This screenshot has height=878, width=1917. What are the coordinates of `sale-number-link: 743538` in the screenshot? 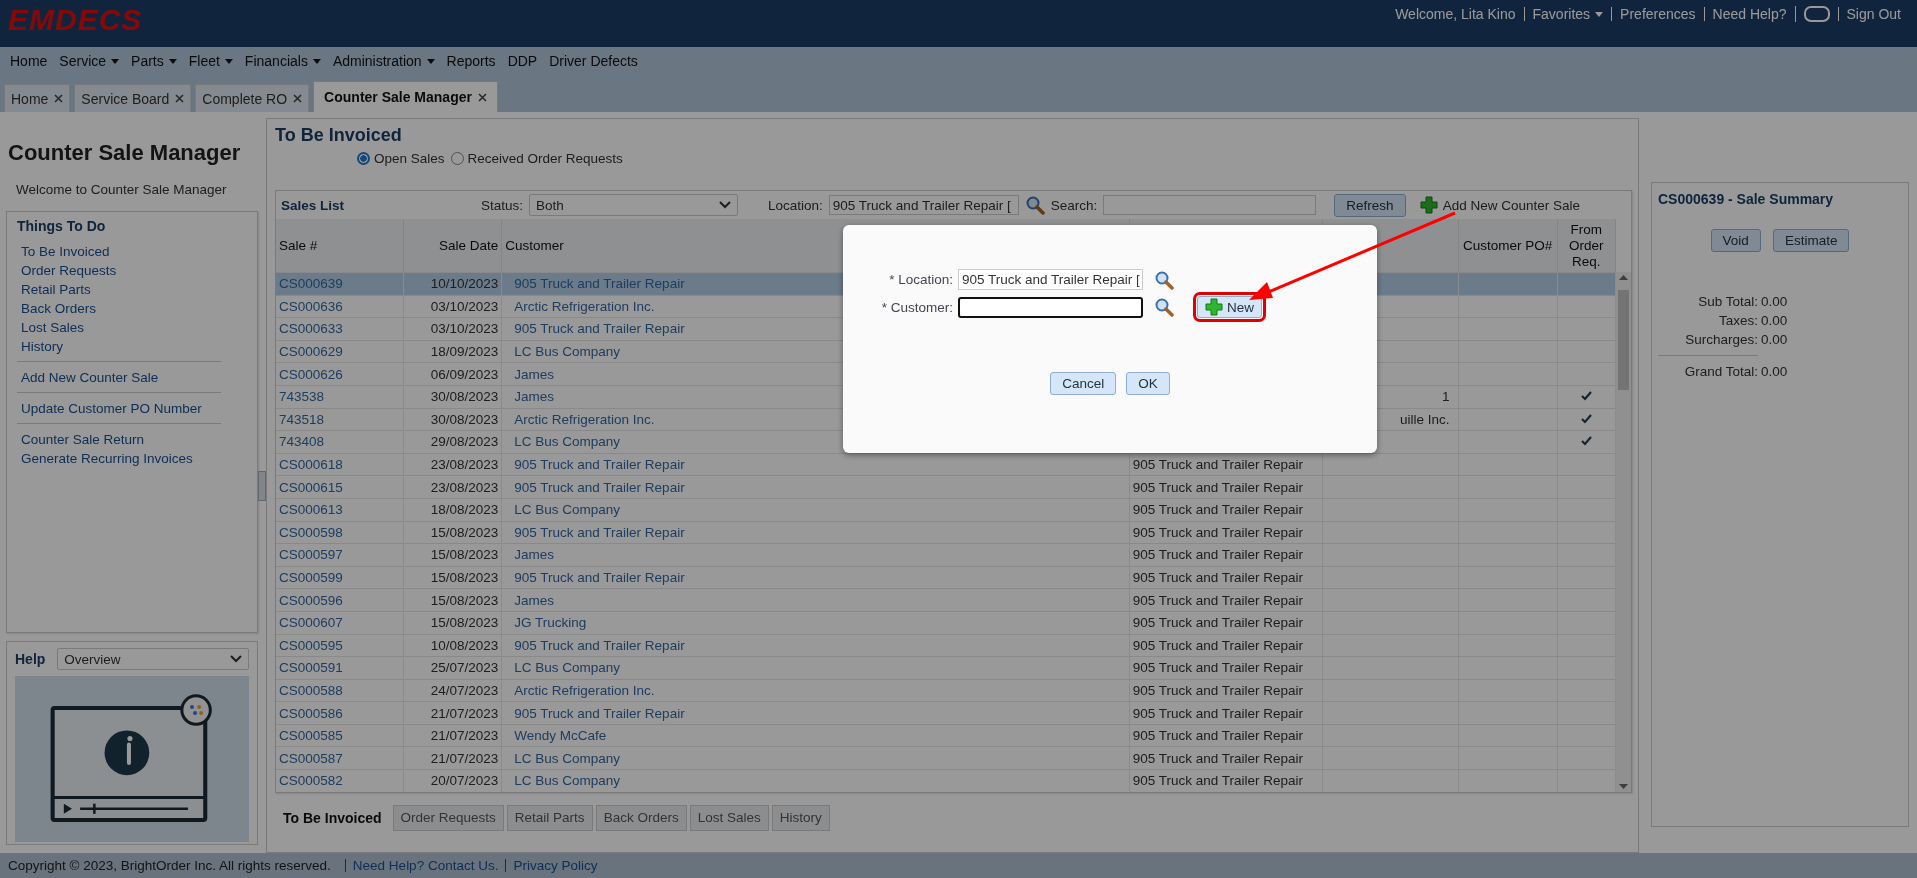 It's located at (340, 397).